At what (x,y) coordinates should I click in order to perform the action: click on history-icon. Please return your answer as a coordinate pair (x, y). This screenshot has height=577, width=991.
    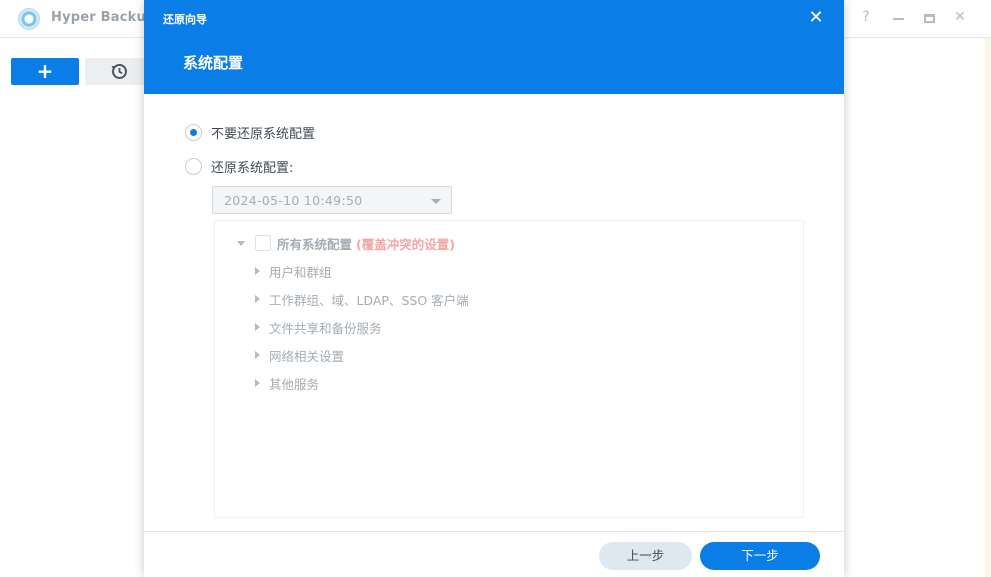
    Looking at the image, I should click on (119, 71).